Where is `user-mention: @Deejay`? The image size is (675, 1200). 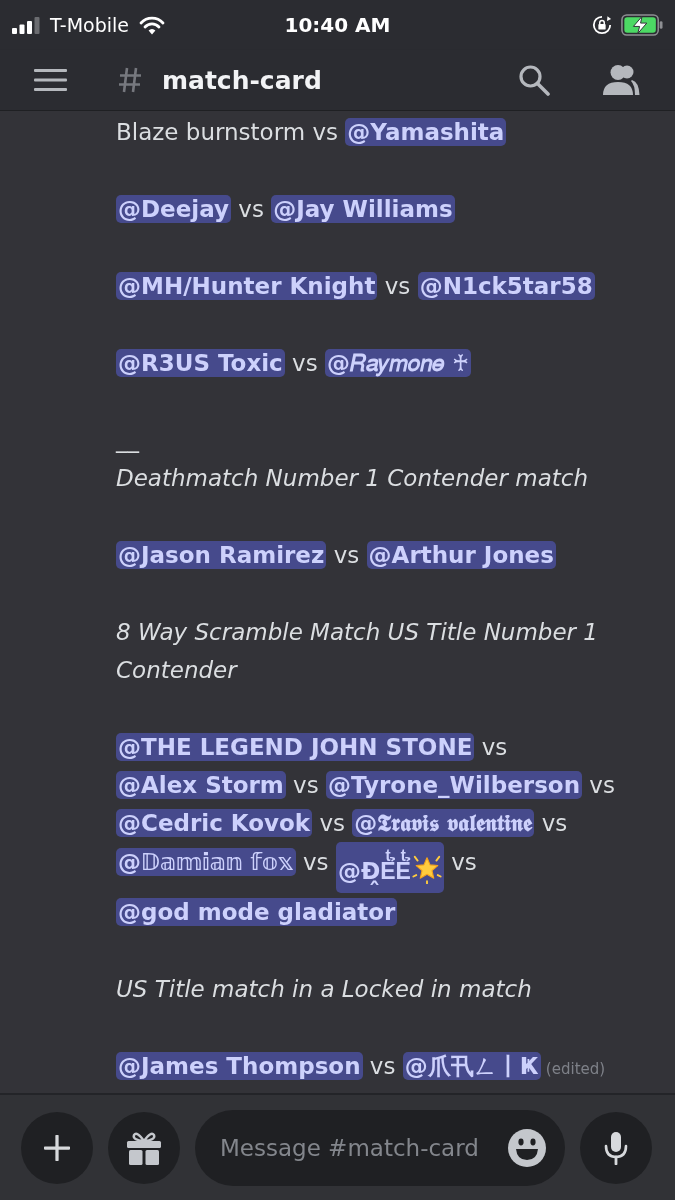 user-mention: @Deejay is located at coordinates (173, 209).